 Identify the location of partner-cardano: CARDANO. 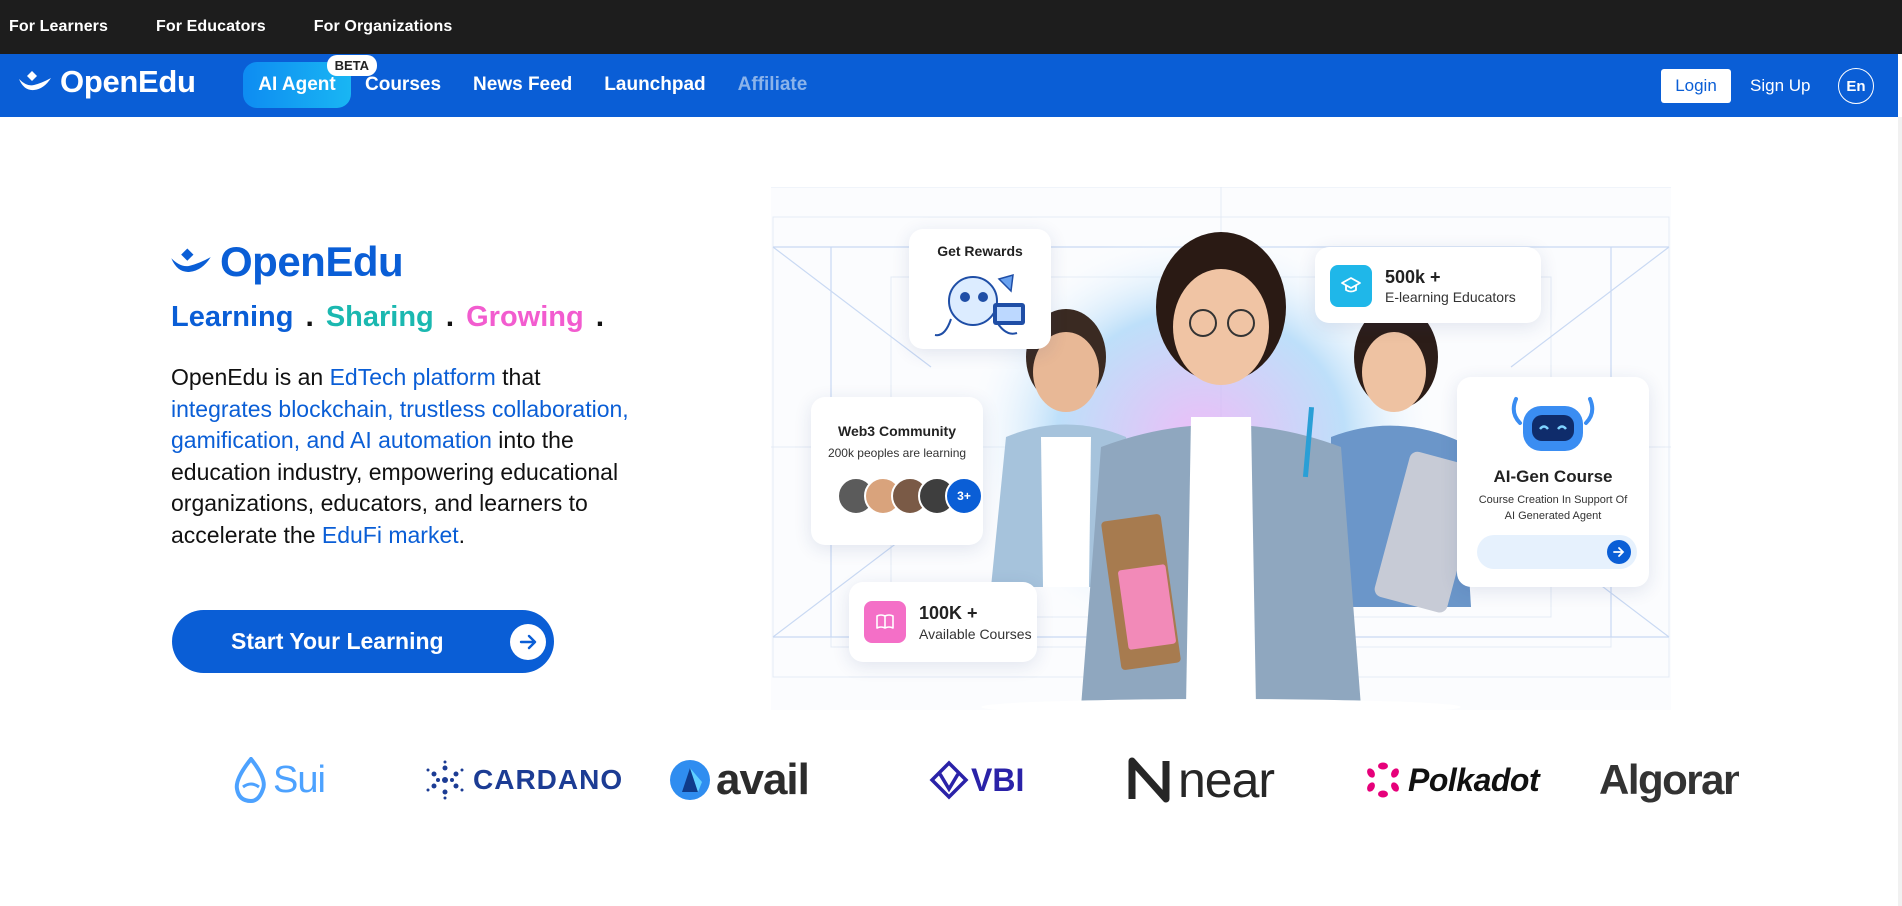
(524, 780).